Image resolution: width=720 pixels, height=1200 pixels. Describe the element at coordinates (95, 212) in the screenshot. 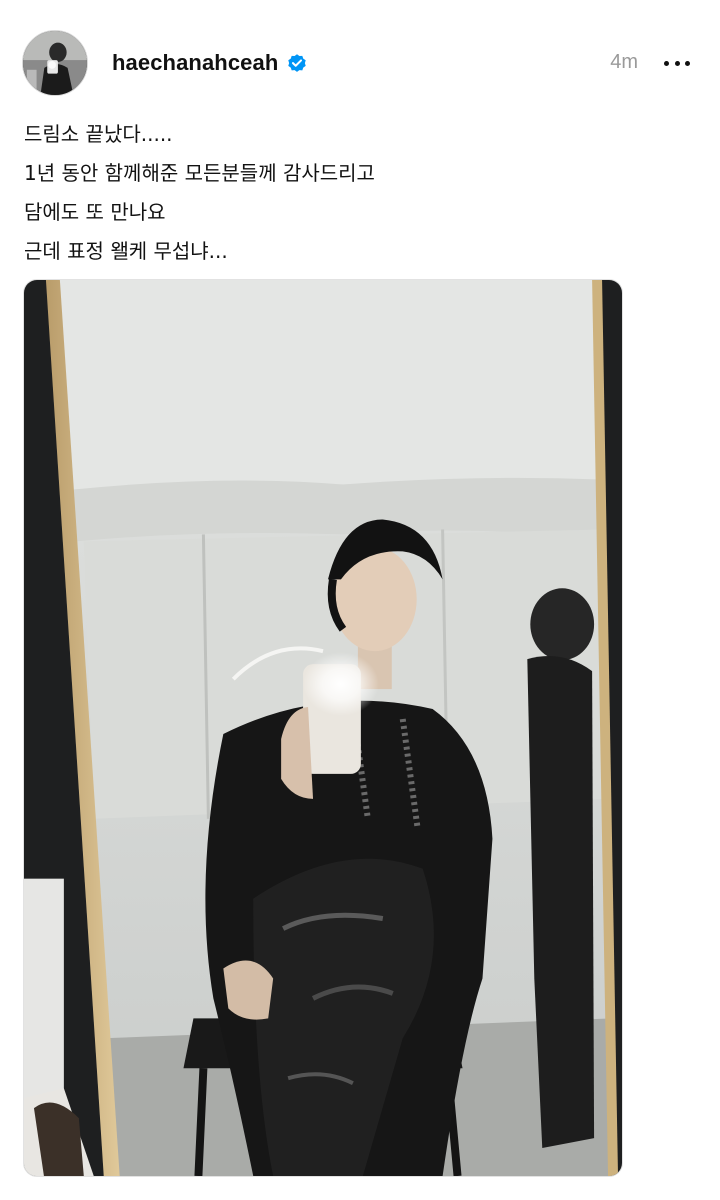

I see `caption-line: 담에도 또 만나요` at that location.